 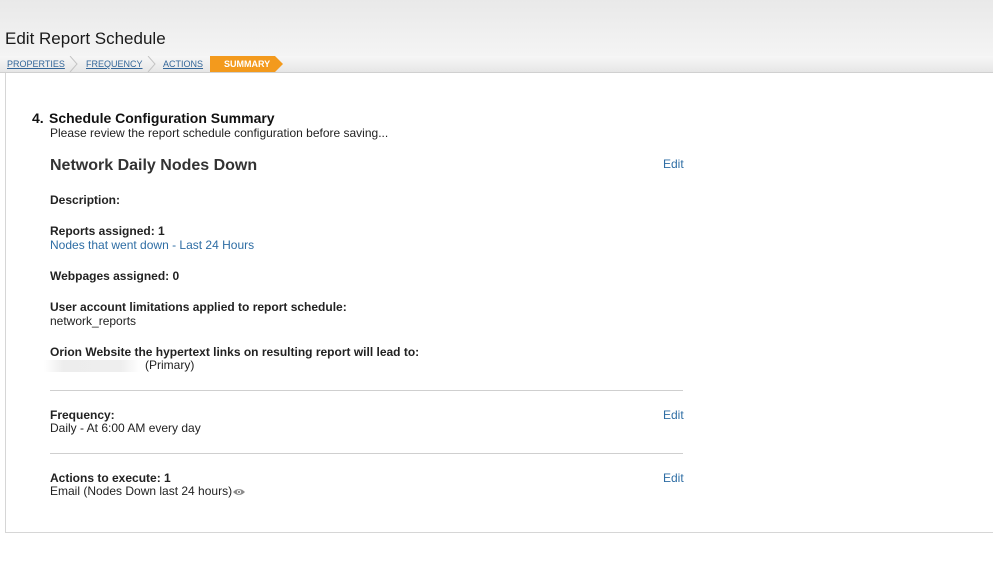 What do you see at coordinates (247, 64) in the screenshot?
I see `step-summary-label: SUMMARY` at bounding box center [247, 64].